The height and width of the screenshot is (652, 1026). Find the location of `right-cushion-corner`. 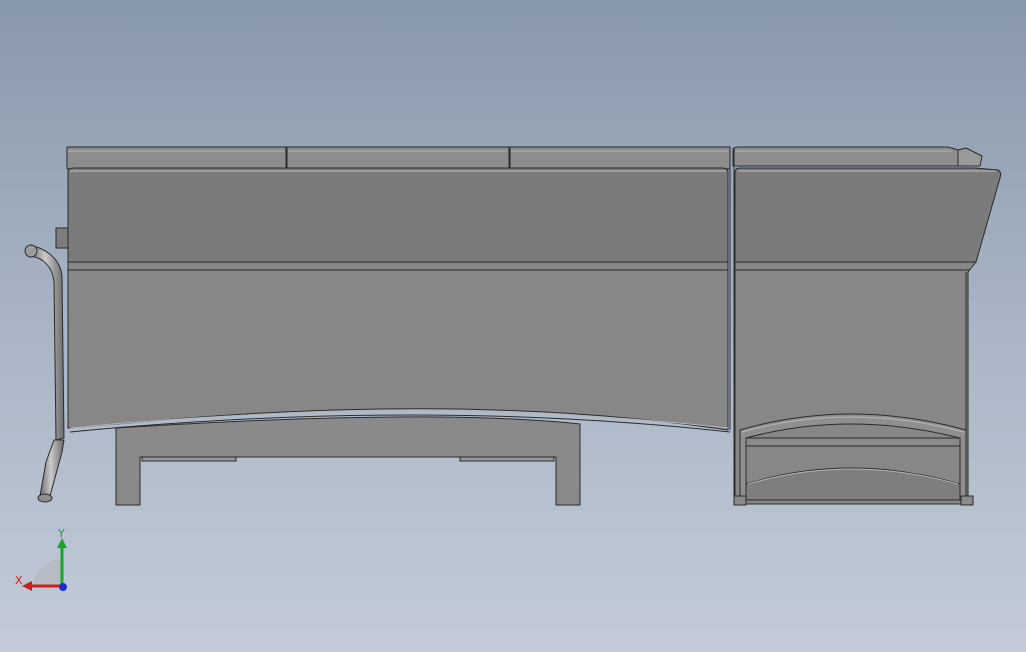

right-cushion-corner is located at coordinates (970, 157).